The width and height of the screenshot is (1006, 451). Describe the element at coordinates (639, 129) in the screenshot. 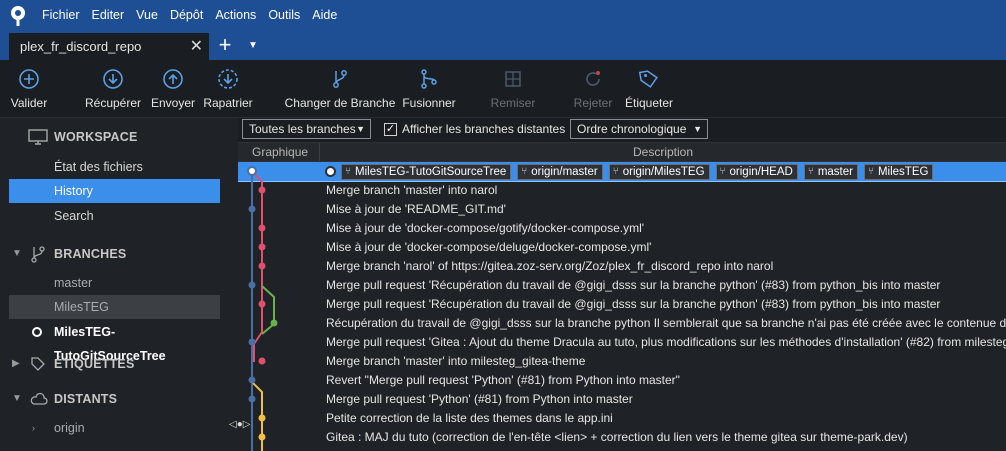

I see `order-dropdown: Ordre chronologique ▼` at that location.